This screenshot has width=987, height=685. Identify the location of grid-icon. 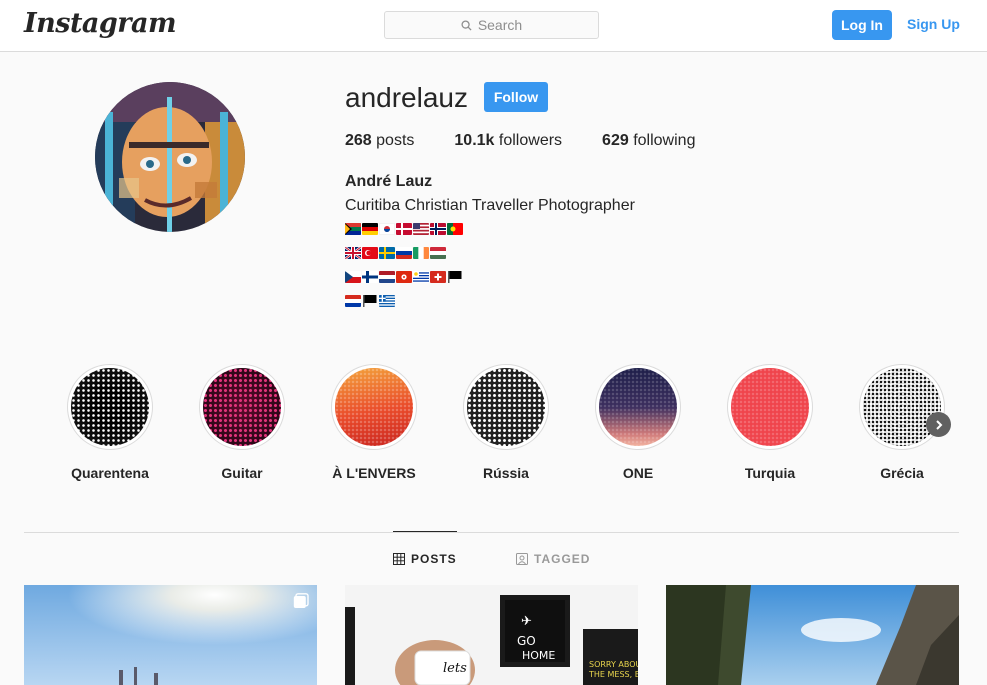
(399, 559).